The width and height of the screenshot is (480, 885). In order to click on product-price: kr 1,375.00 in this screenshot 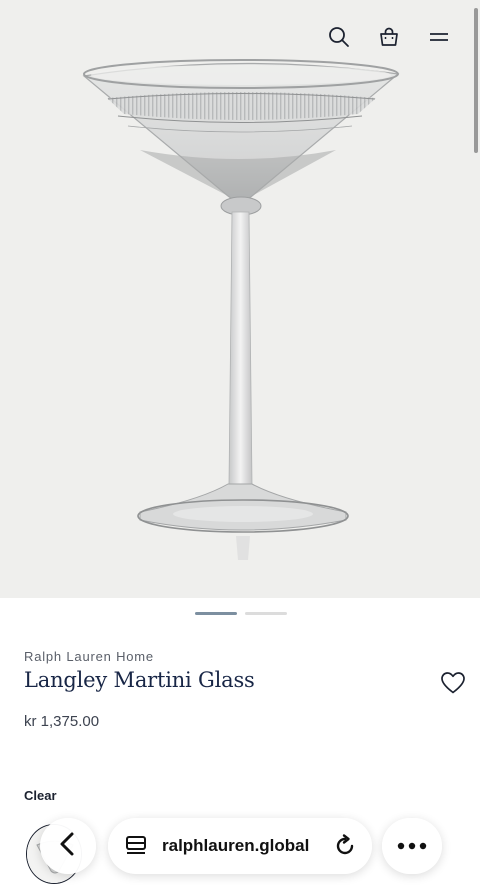, I will do `click(62, 721)`.